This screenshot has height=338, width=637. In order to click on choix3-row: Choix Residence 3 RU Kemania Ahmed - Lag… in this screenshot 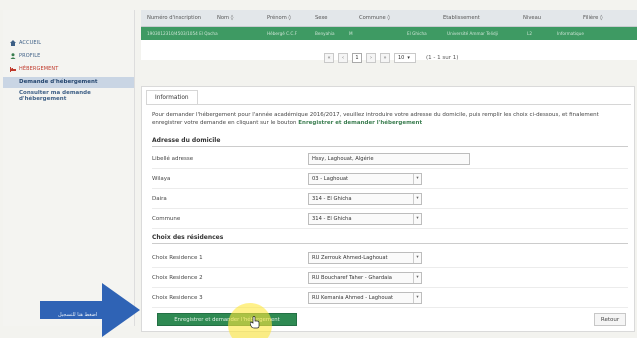, I will do `click(390, 298)`.